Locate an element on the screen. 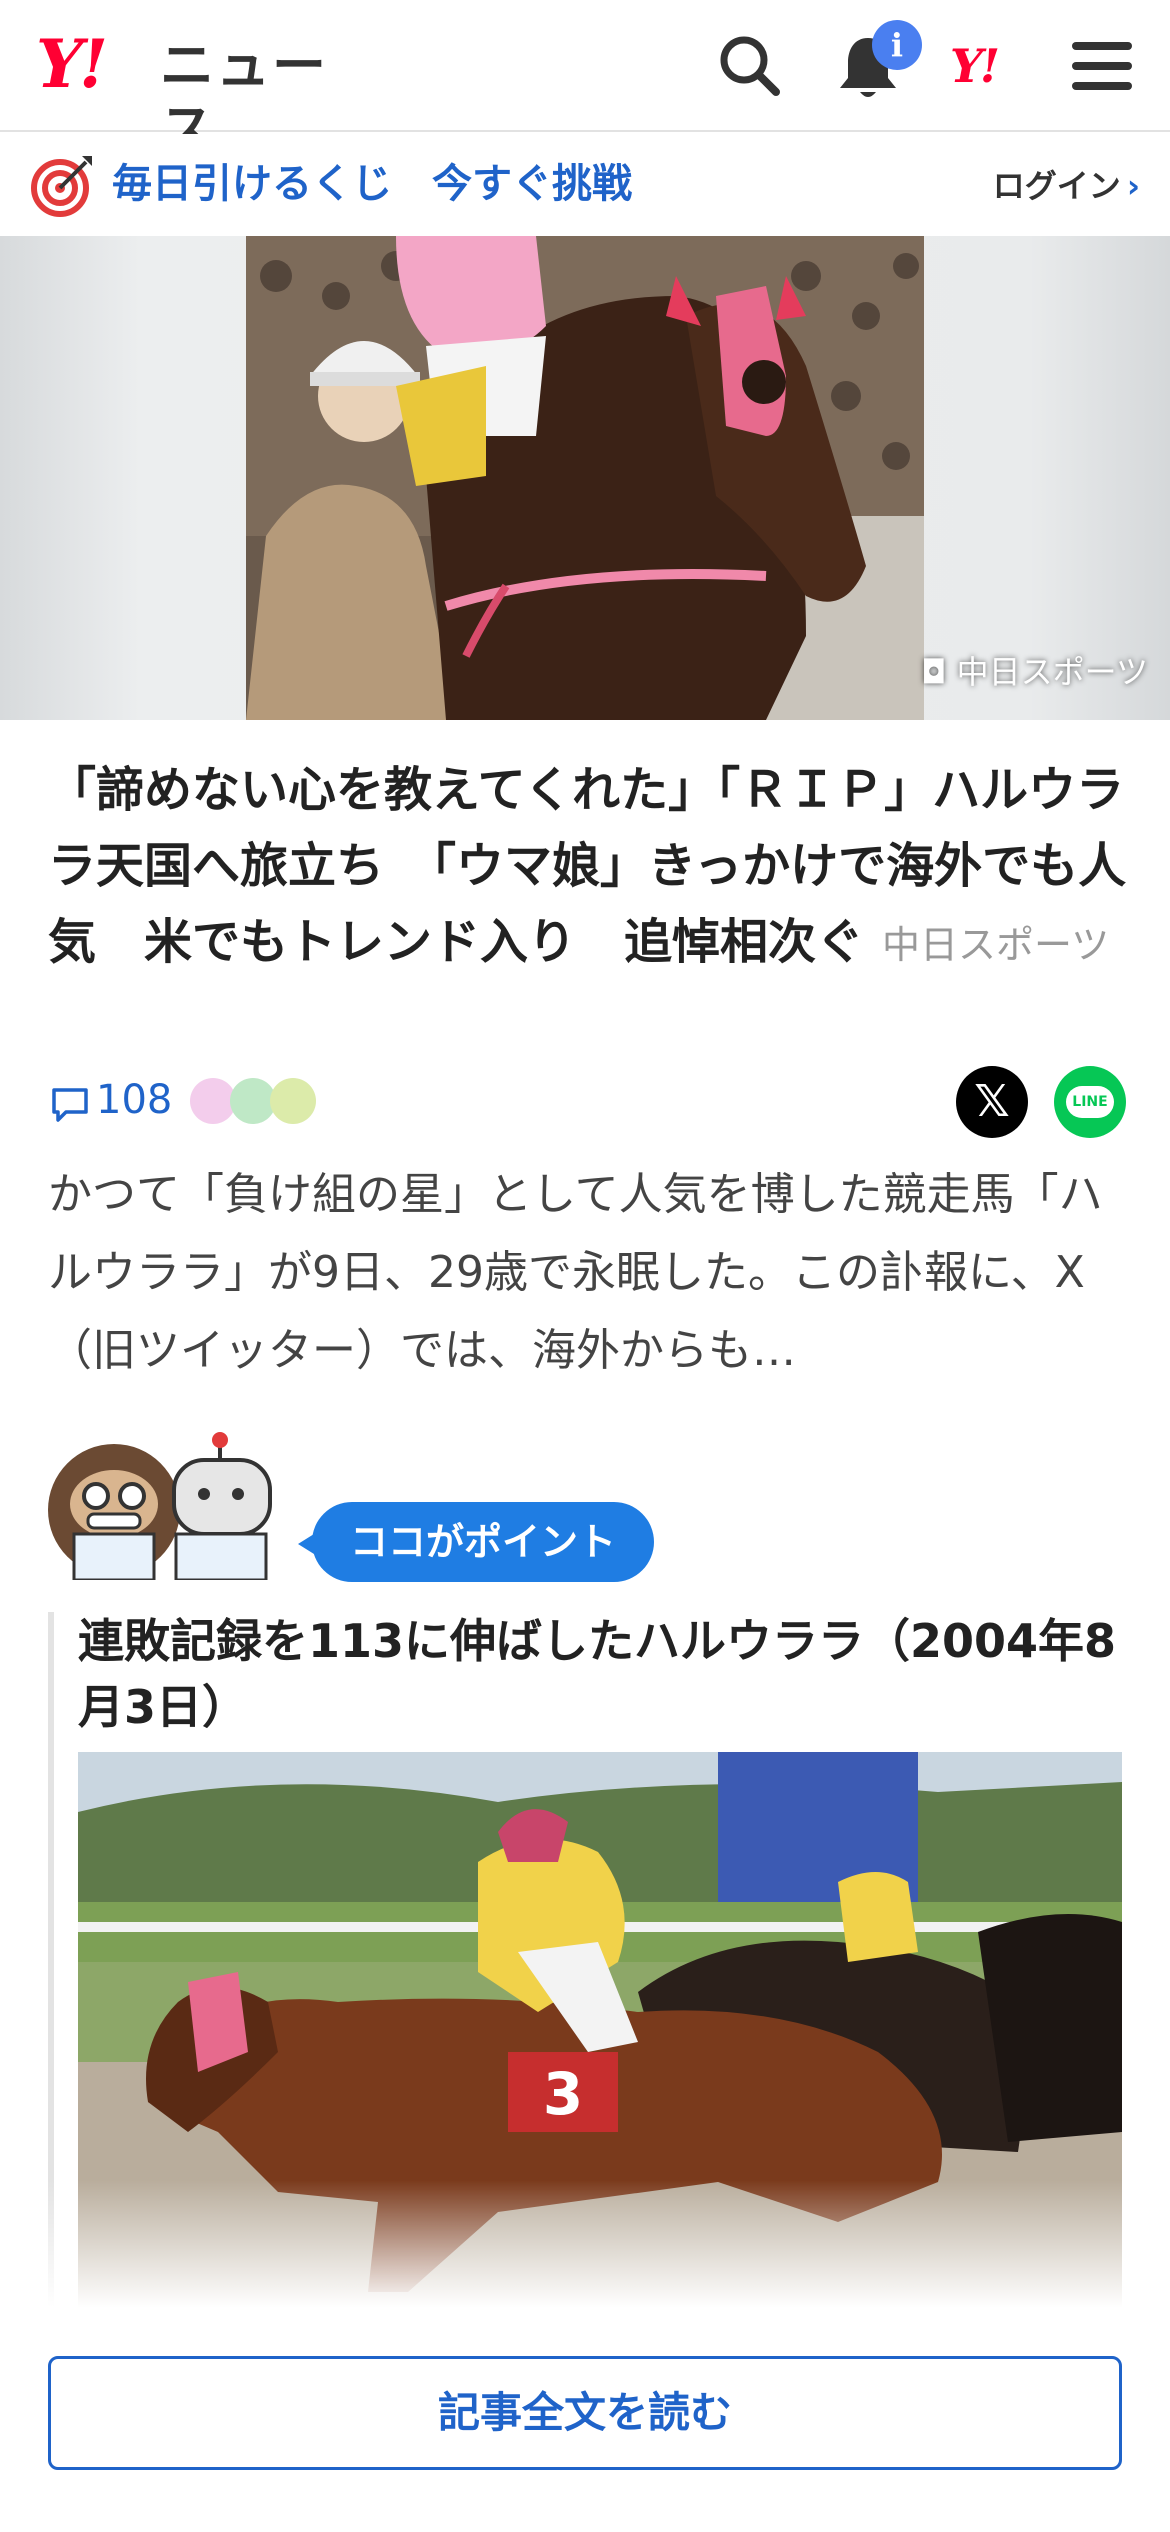 The image size is (1170, 2532). point-badge: ココがポイント is located at coordinates (476, 1542).